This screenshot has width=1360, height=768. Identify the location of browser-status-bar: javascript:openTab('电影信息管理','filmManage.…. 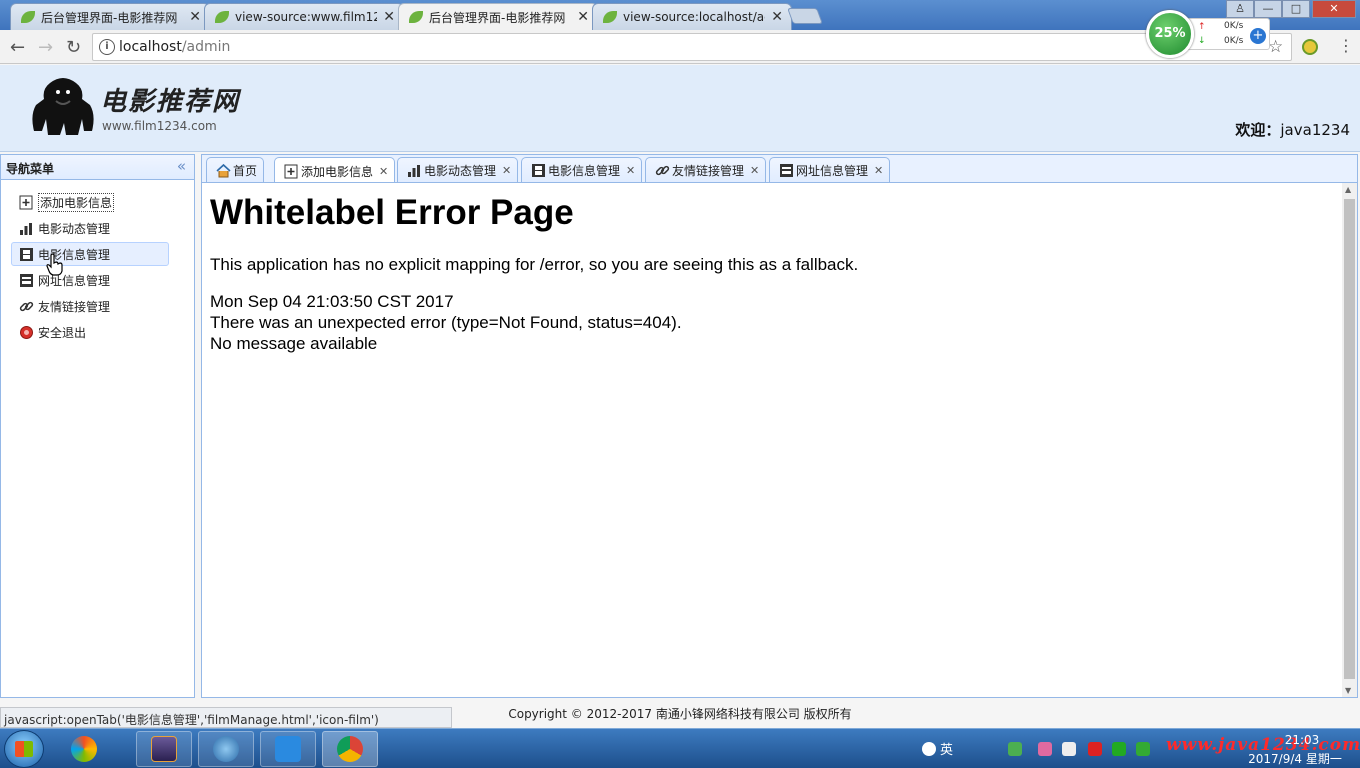
(226, 717).